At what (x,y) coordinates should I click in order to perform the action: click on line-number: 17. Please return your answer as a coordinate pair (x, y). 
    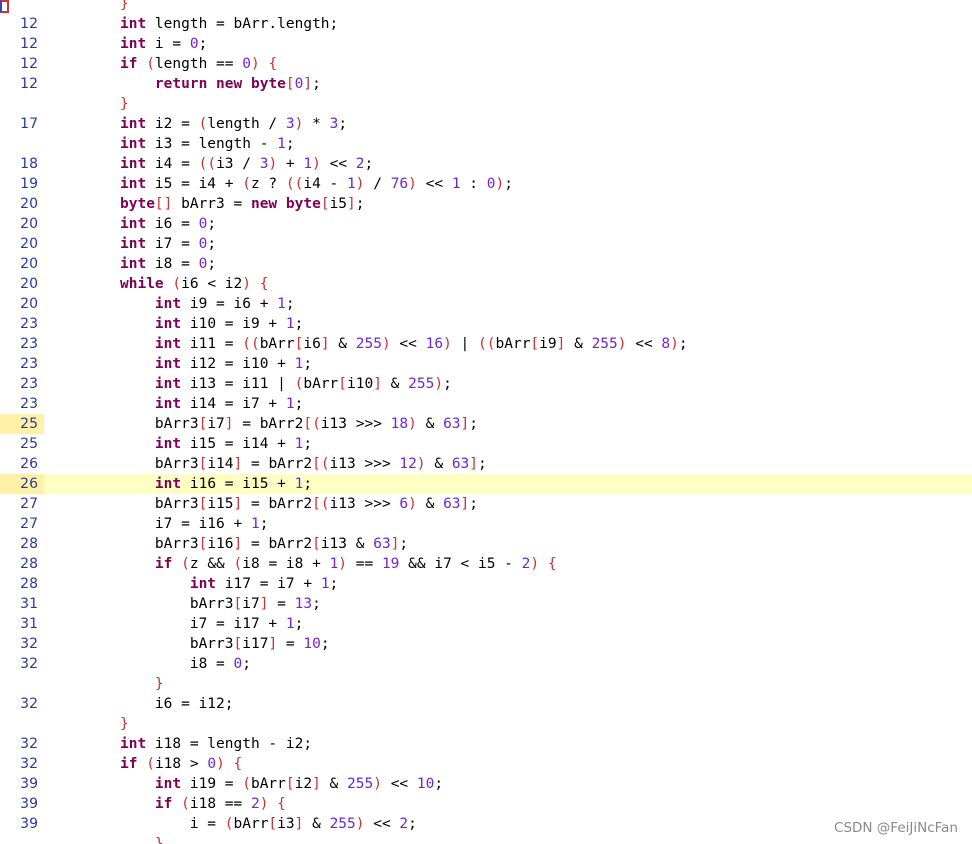
    Looking at the image, I should click on (29, 124).